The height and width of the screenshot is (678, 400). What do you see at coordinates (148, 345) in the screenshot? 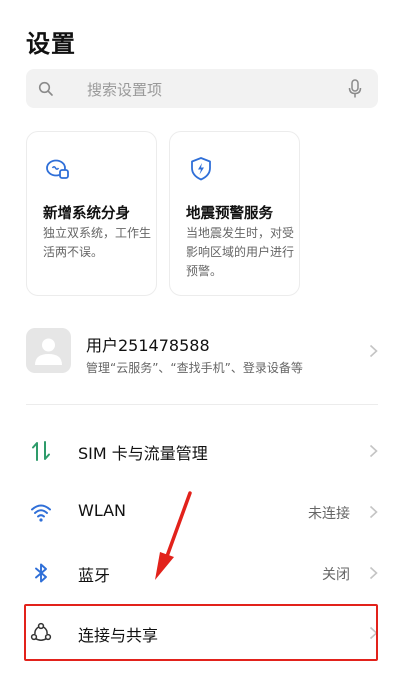
I see `account-name: 用户251478588` at bounding box center [148, 345].